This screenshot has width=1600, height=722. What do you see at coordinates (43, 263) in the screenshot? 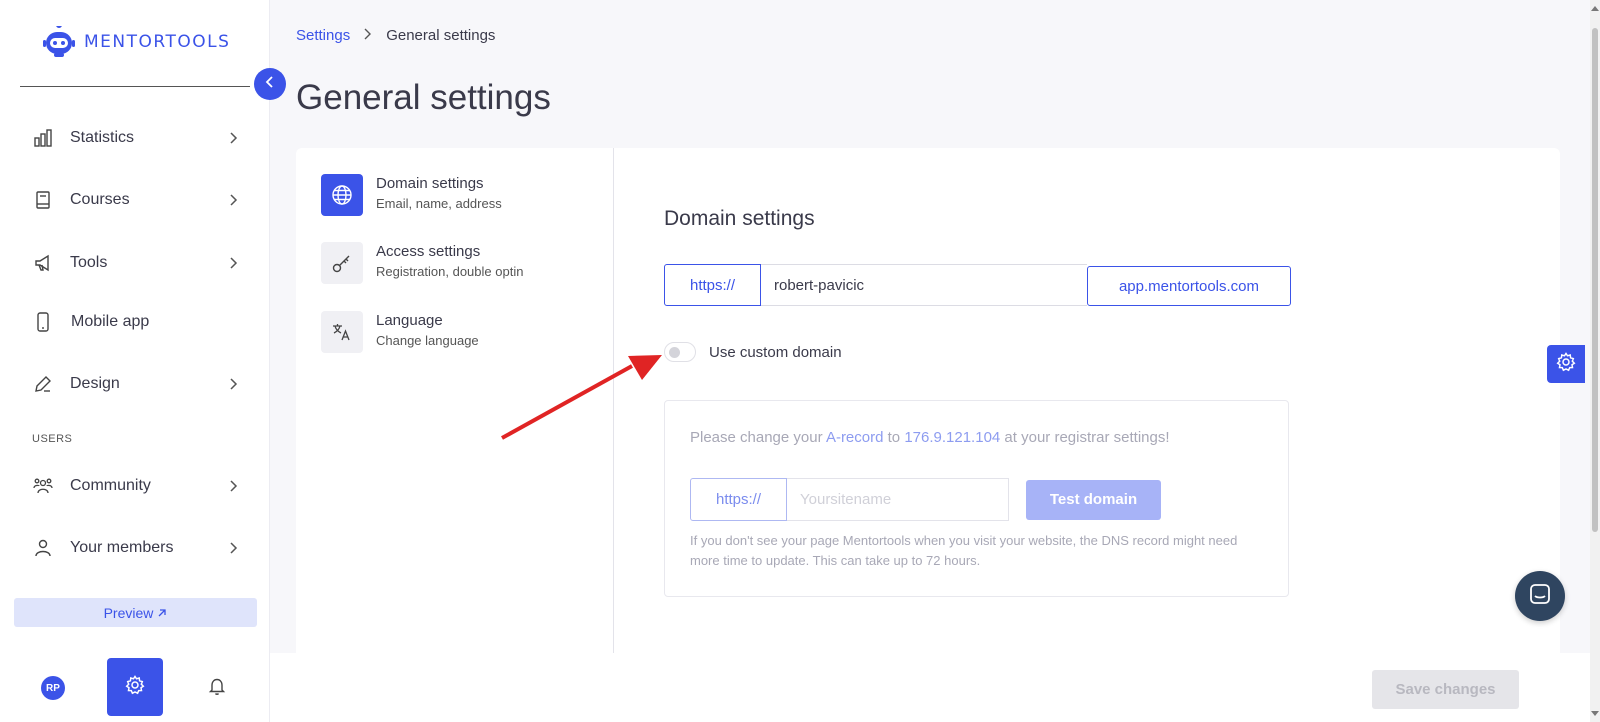
I see `megaphone-icon` at bounding box center [43, 263].